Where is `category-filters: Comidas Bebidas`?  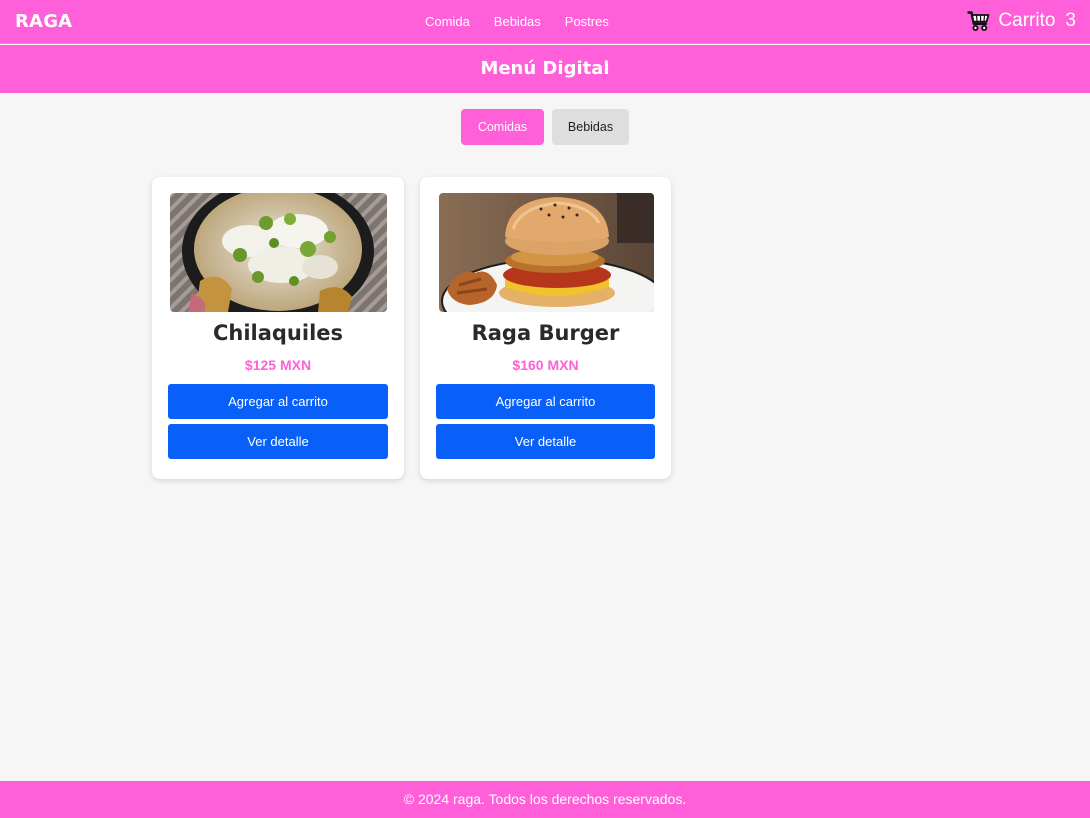 category-filters: Comidas Bebidas is located at coordinates (545, 127).